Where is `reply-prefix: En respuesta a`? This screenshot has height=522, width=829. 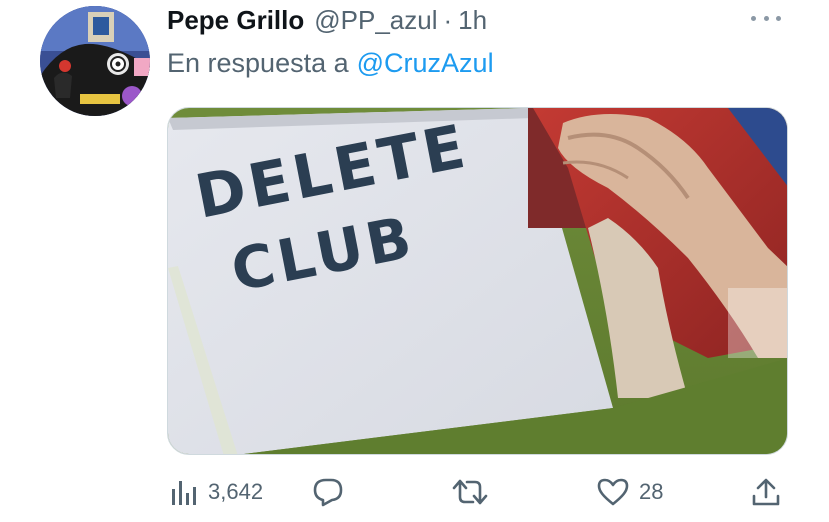
reply-prefix: En respuesta a is located at coordinates (258, 63).